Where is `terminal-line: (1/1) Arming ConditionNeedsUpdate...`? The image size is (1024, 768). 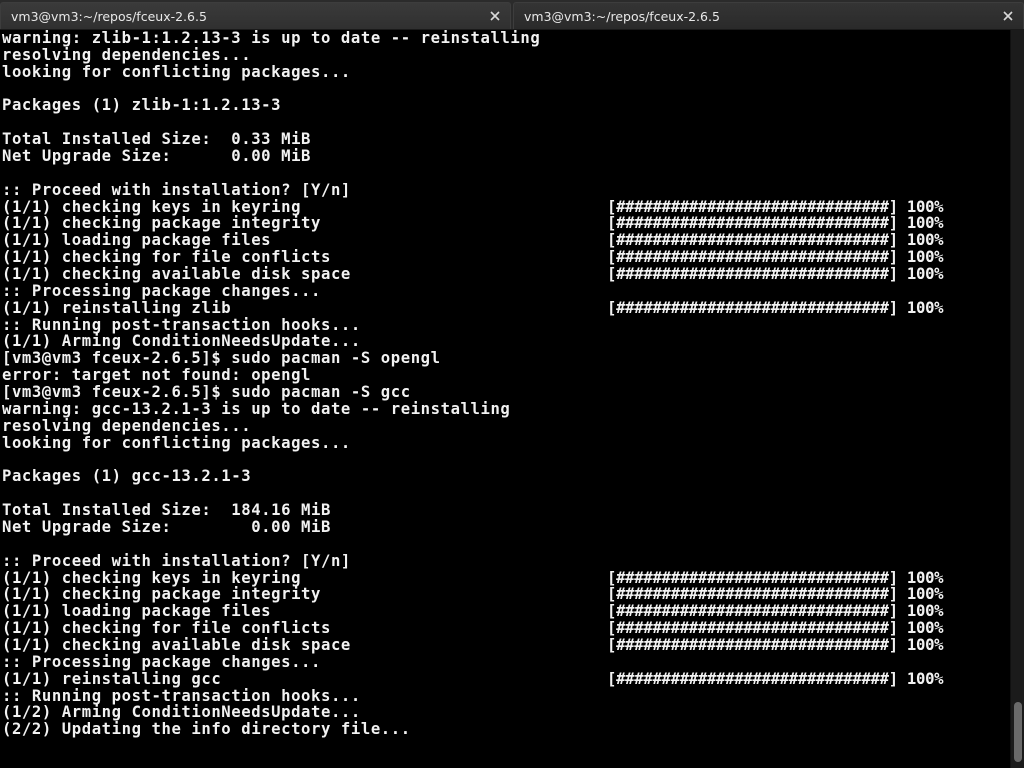
terminal-line: (1/1) Arming ConditionNeedsUpdate... is located at coordinates (181, 341).